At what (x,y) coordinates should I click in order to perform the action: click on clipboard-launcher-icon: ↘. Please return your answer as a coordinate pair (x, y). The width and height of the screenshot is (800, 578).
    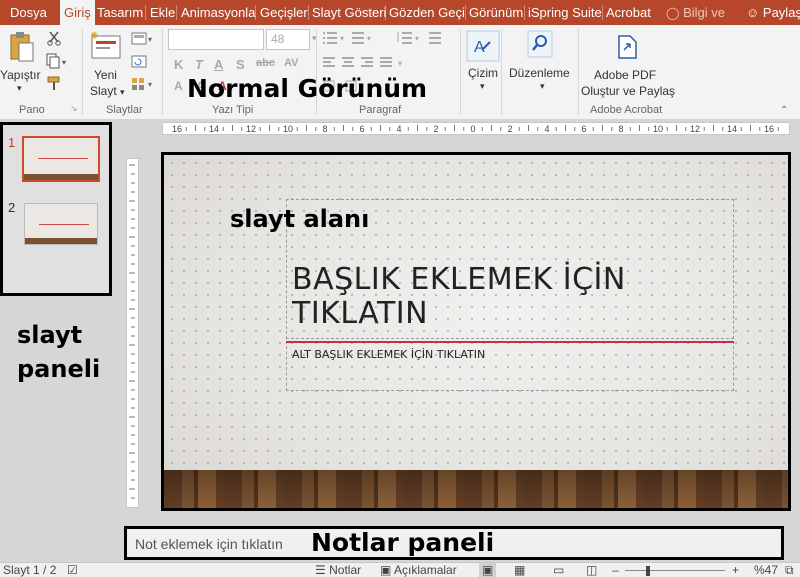
    Looking at the image, I should click on (74, 108).